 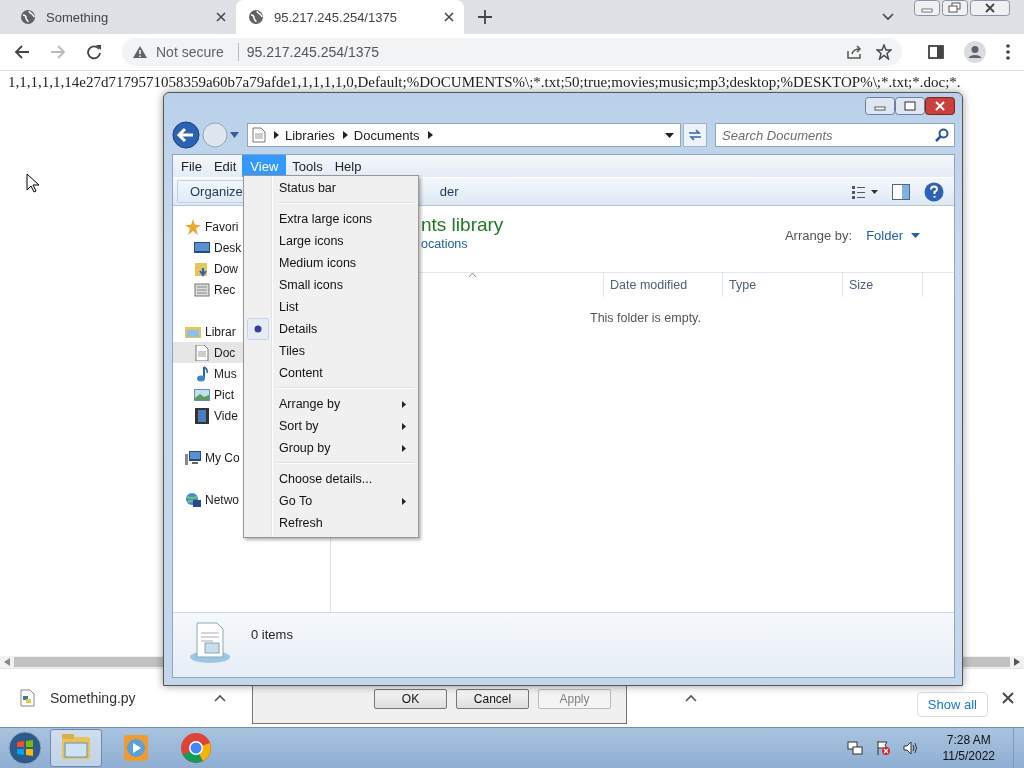 What do you see at coordinates (336, 17) in the screenshot?
I see `tab-title: 95.217.245.254/1375` at bounding box center [336, 17].